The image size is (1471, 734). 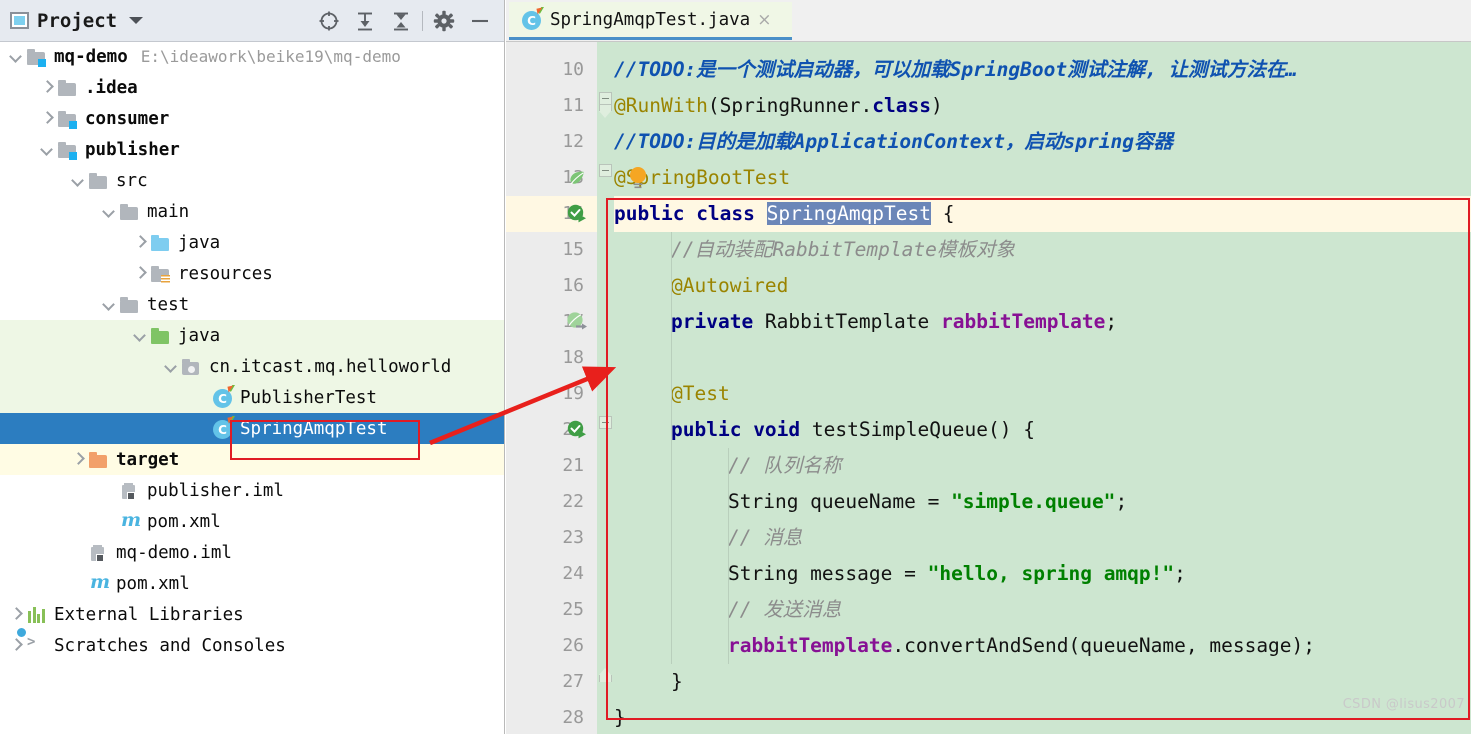 What do you see at coordinates (444, 20) in the screenshot?
I see `settings-gear-icon` at bounding box center [444, 20].